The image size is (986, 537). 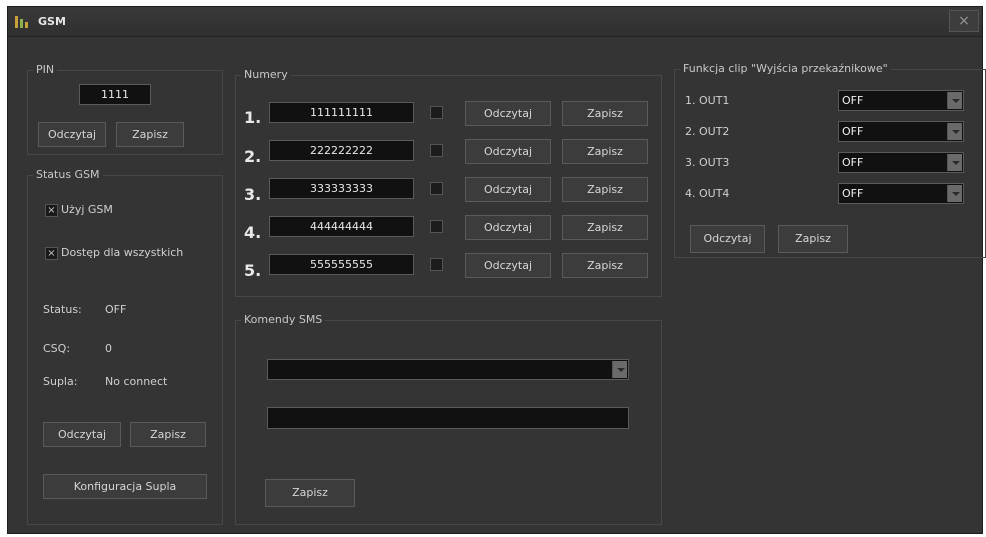 What do you see at coordinates (52, 21) in the screenshot?
I see `window-title: GSM` at bounding box center [52, 21].